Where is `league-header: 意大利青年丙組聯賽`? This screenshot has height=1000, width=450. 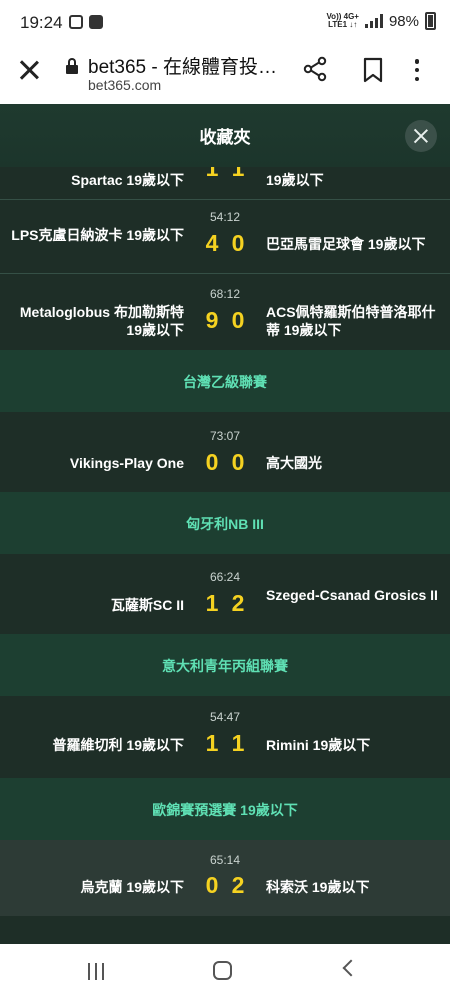 league-header: 意大利青年丙組聯賽 is located at coordinates (225, 665).